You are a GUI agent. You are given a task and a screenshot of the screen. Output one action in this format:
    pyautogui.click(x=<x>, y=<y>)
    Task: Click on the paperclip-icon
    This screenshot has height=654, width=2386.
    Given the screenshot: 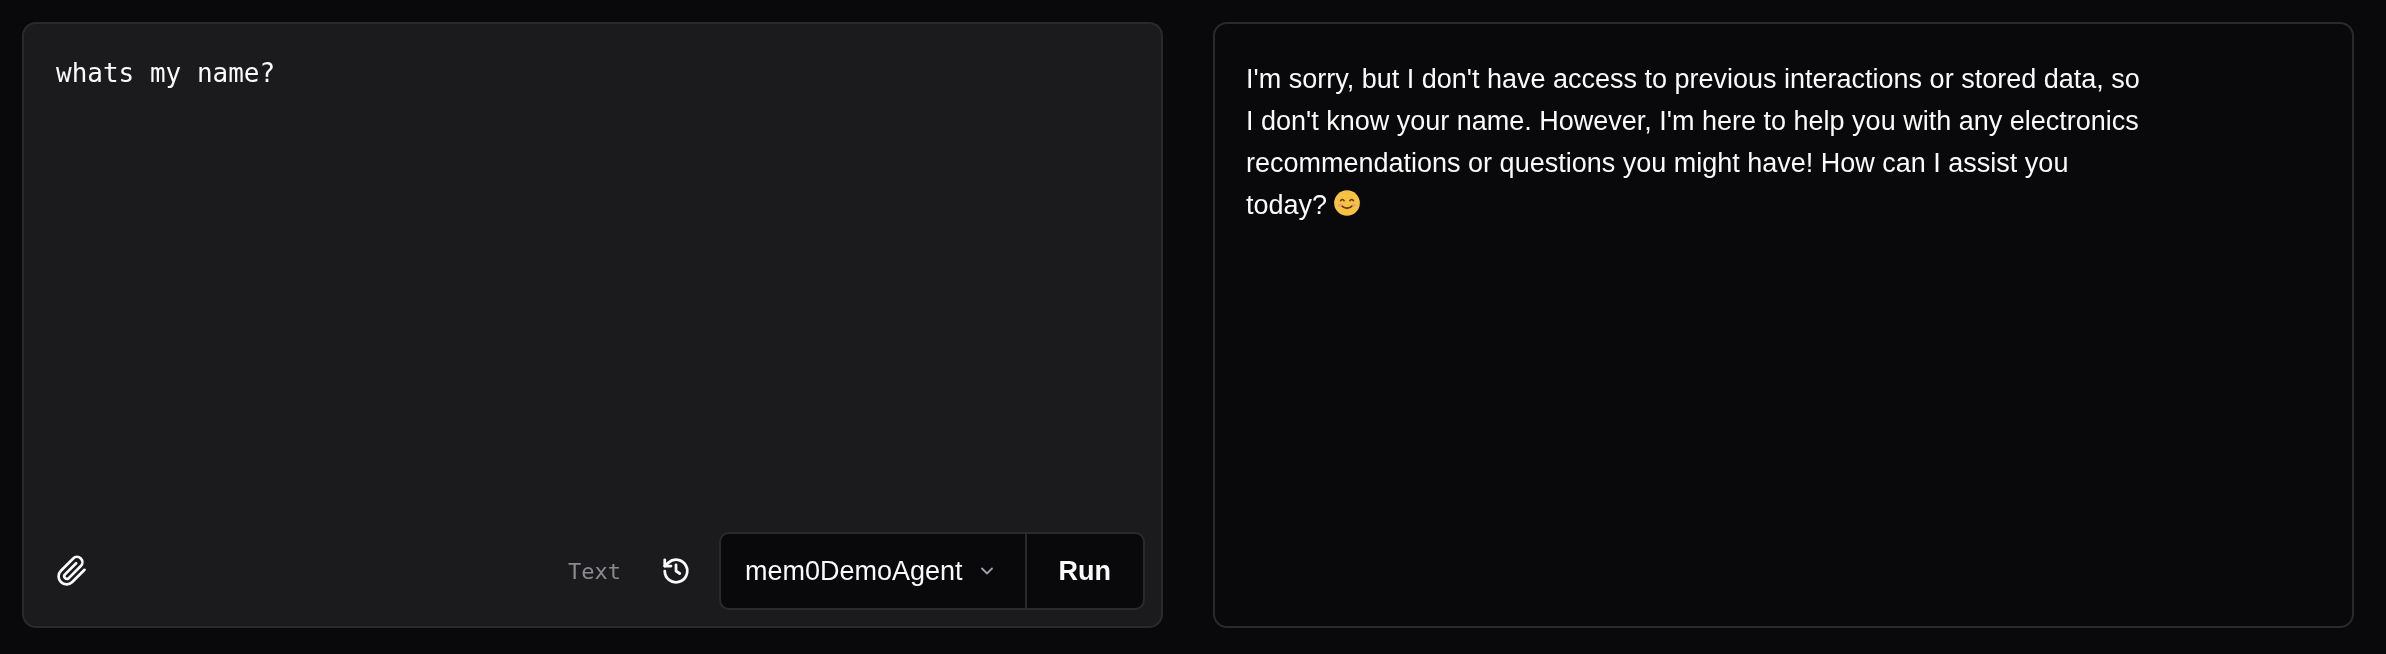 What is the action you would take?
    pyautogui.click(x=72, y=571)
    